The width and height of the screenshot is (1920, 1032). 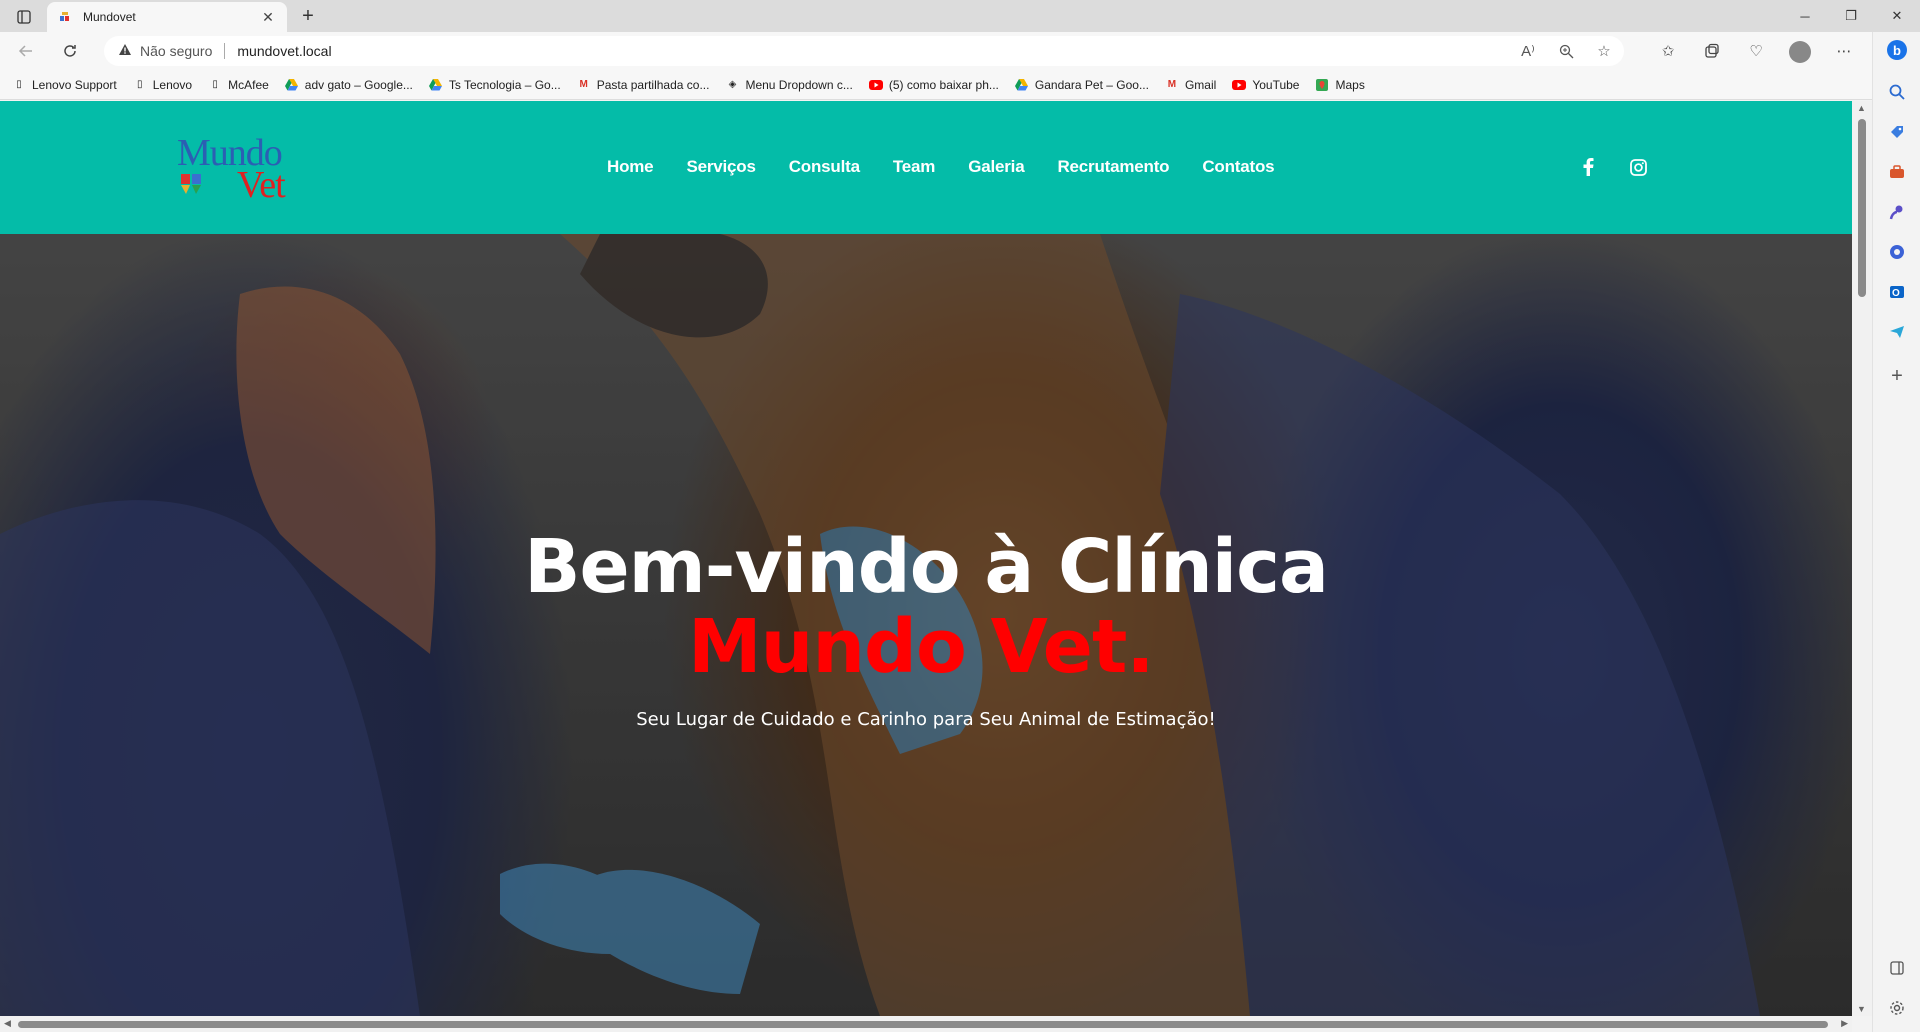 What do you see at coordinates (248, 84) in the screenshot?
I see `bookmark-label: McAfee` at bounding box center [248, 84].